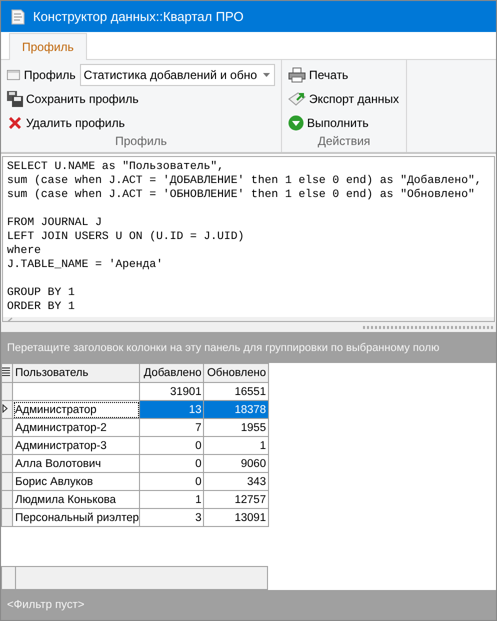  I want to click on floppy-disks-icon, so click(15, 98).